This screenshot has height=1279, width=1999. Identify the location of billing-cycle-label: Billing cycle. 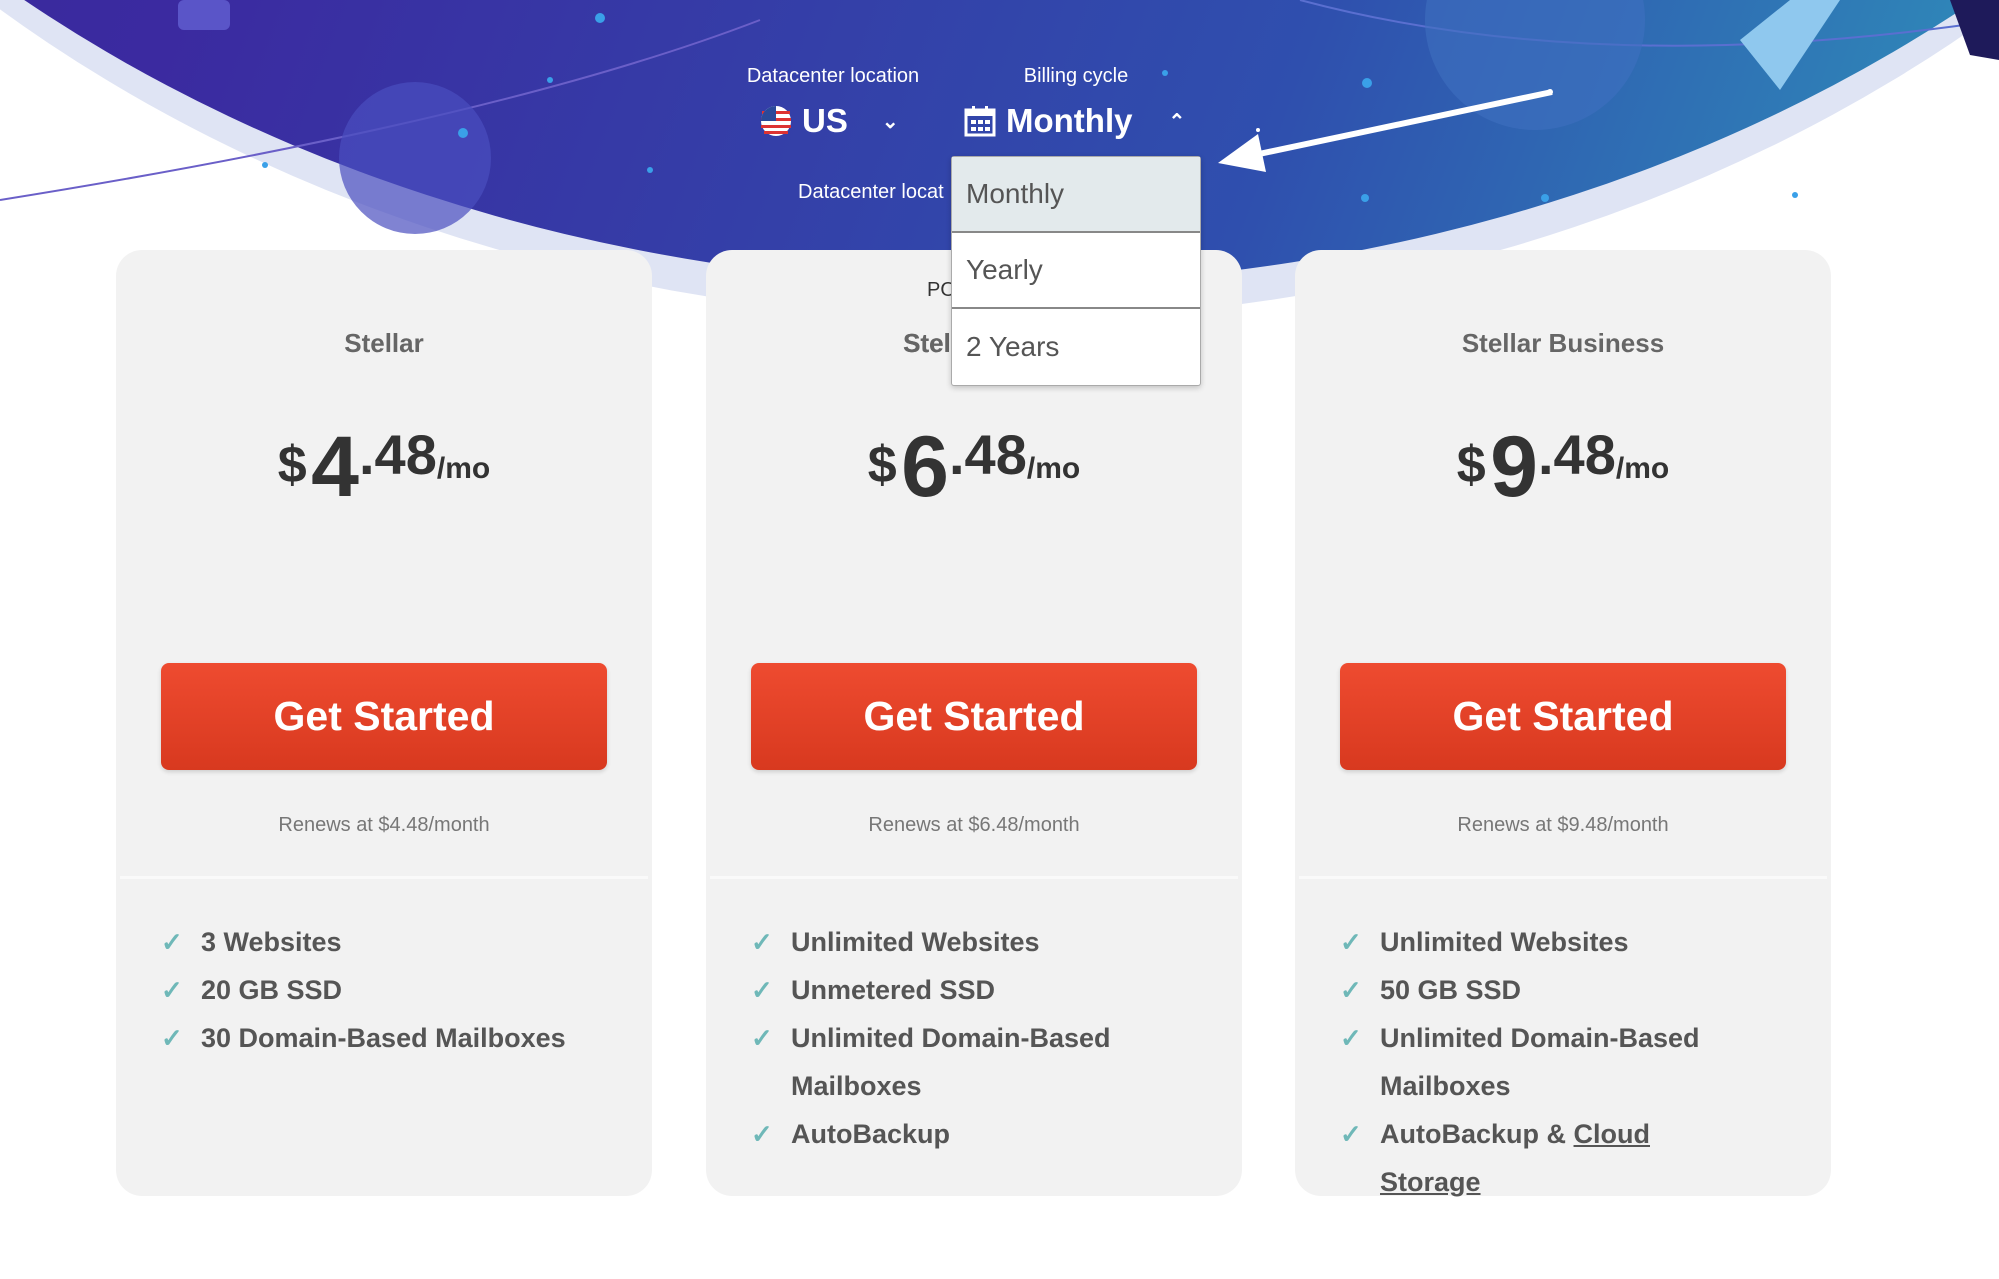
(1076, 76).